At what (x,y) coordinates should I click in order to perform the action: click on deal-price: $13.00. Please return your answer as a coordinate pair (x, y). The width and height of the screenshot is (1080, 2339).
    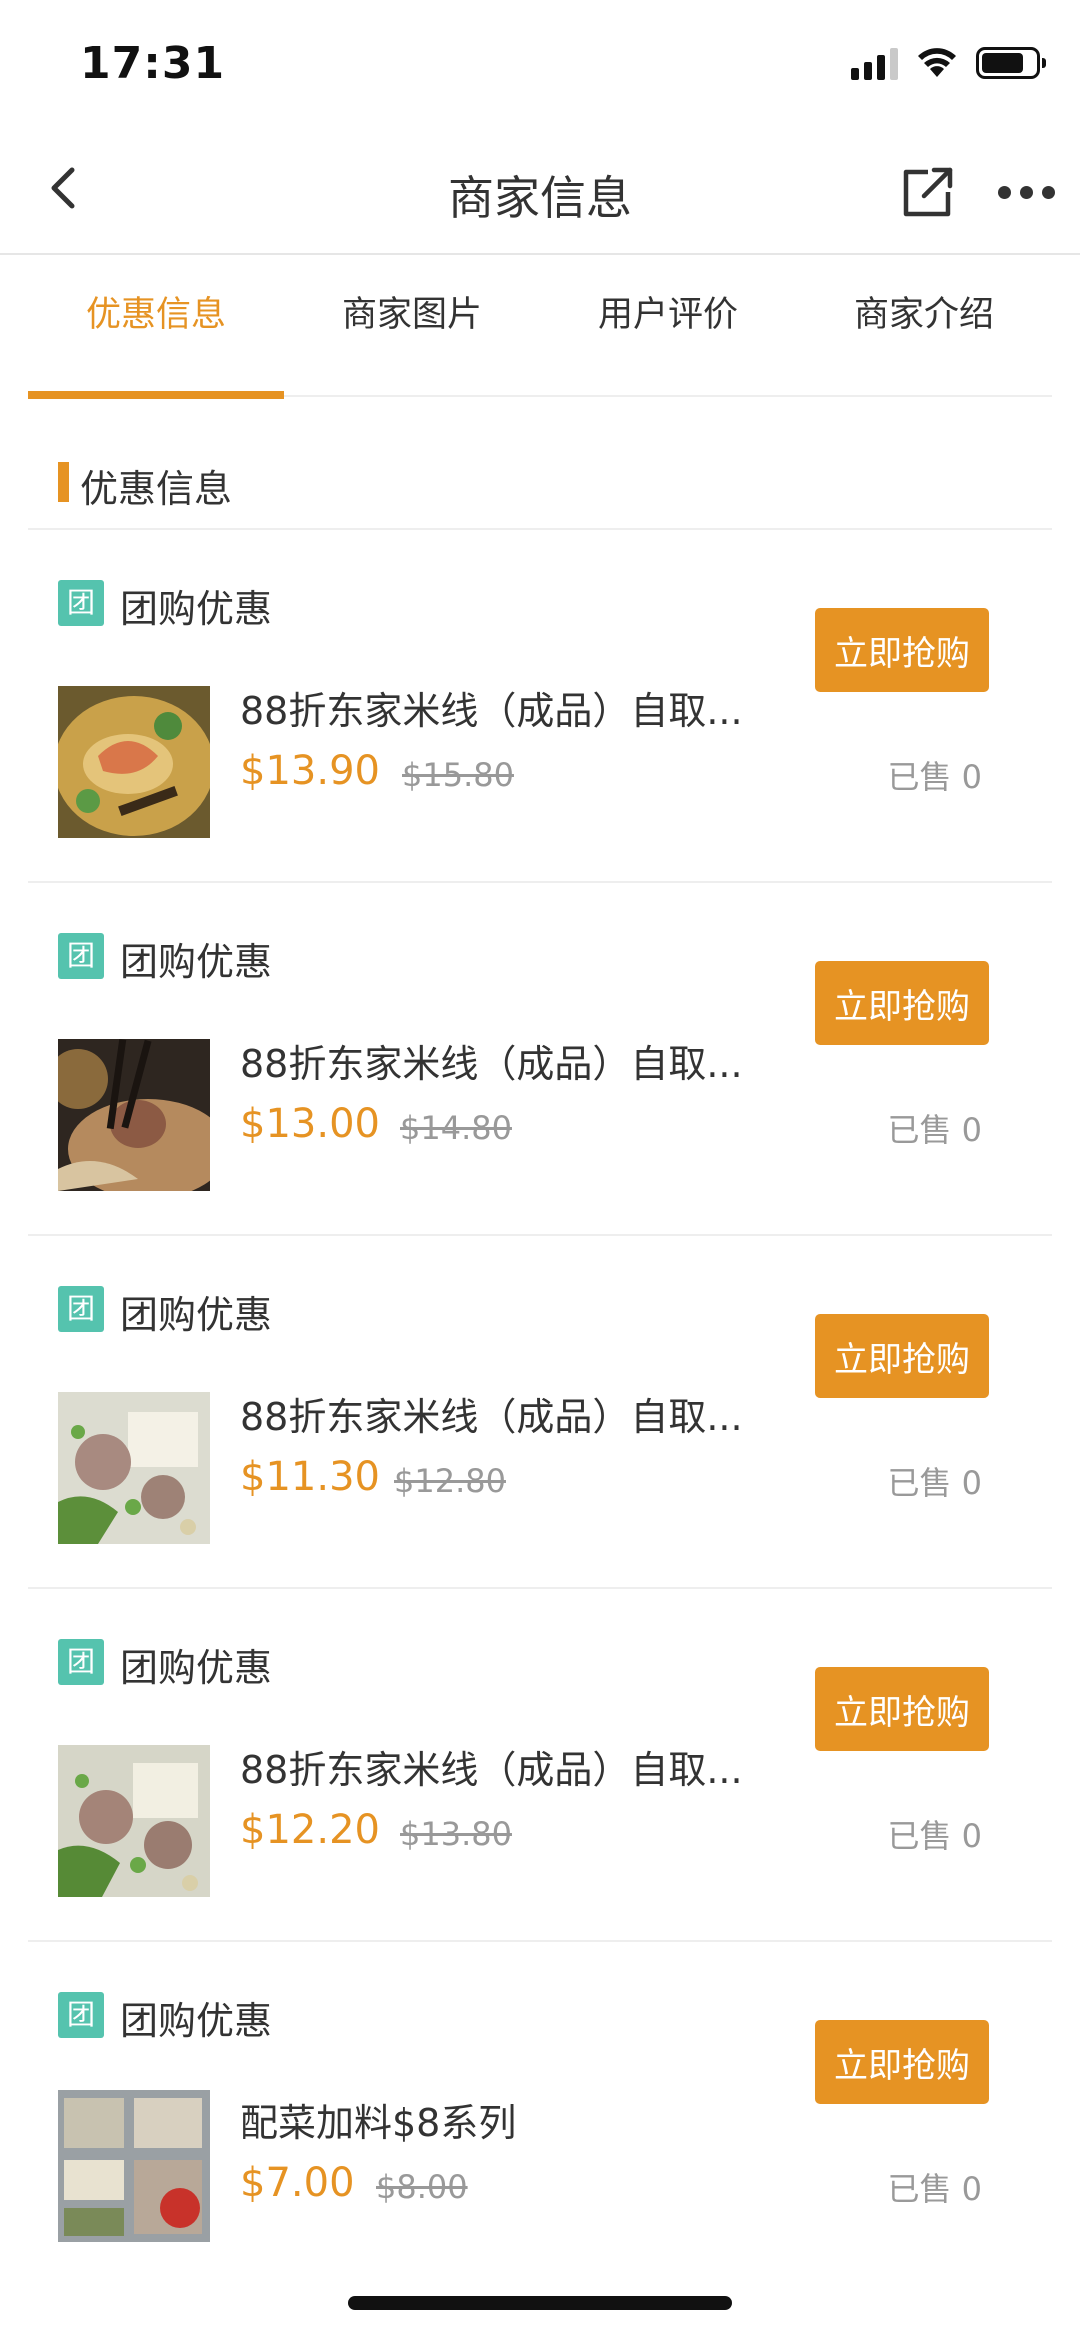
    Looking at the image, I should click on (310, 1124).